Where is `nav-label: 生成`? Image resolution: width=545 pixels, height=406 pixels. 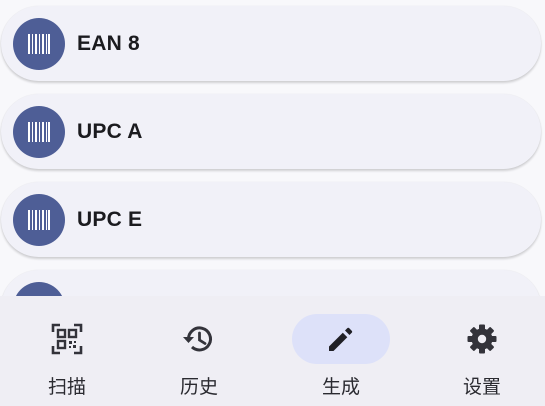
nav-label: 生成 is located at coordinates (340, 387).